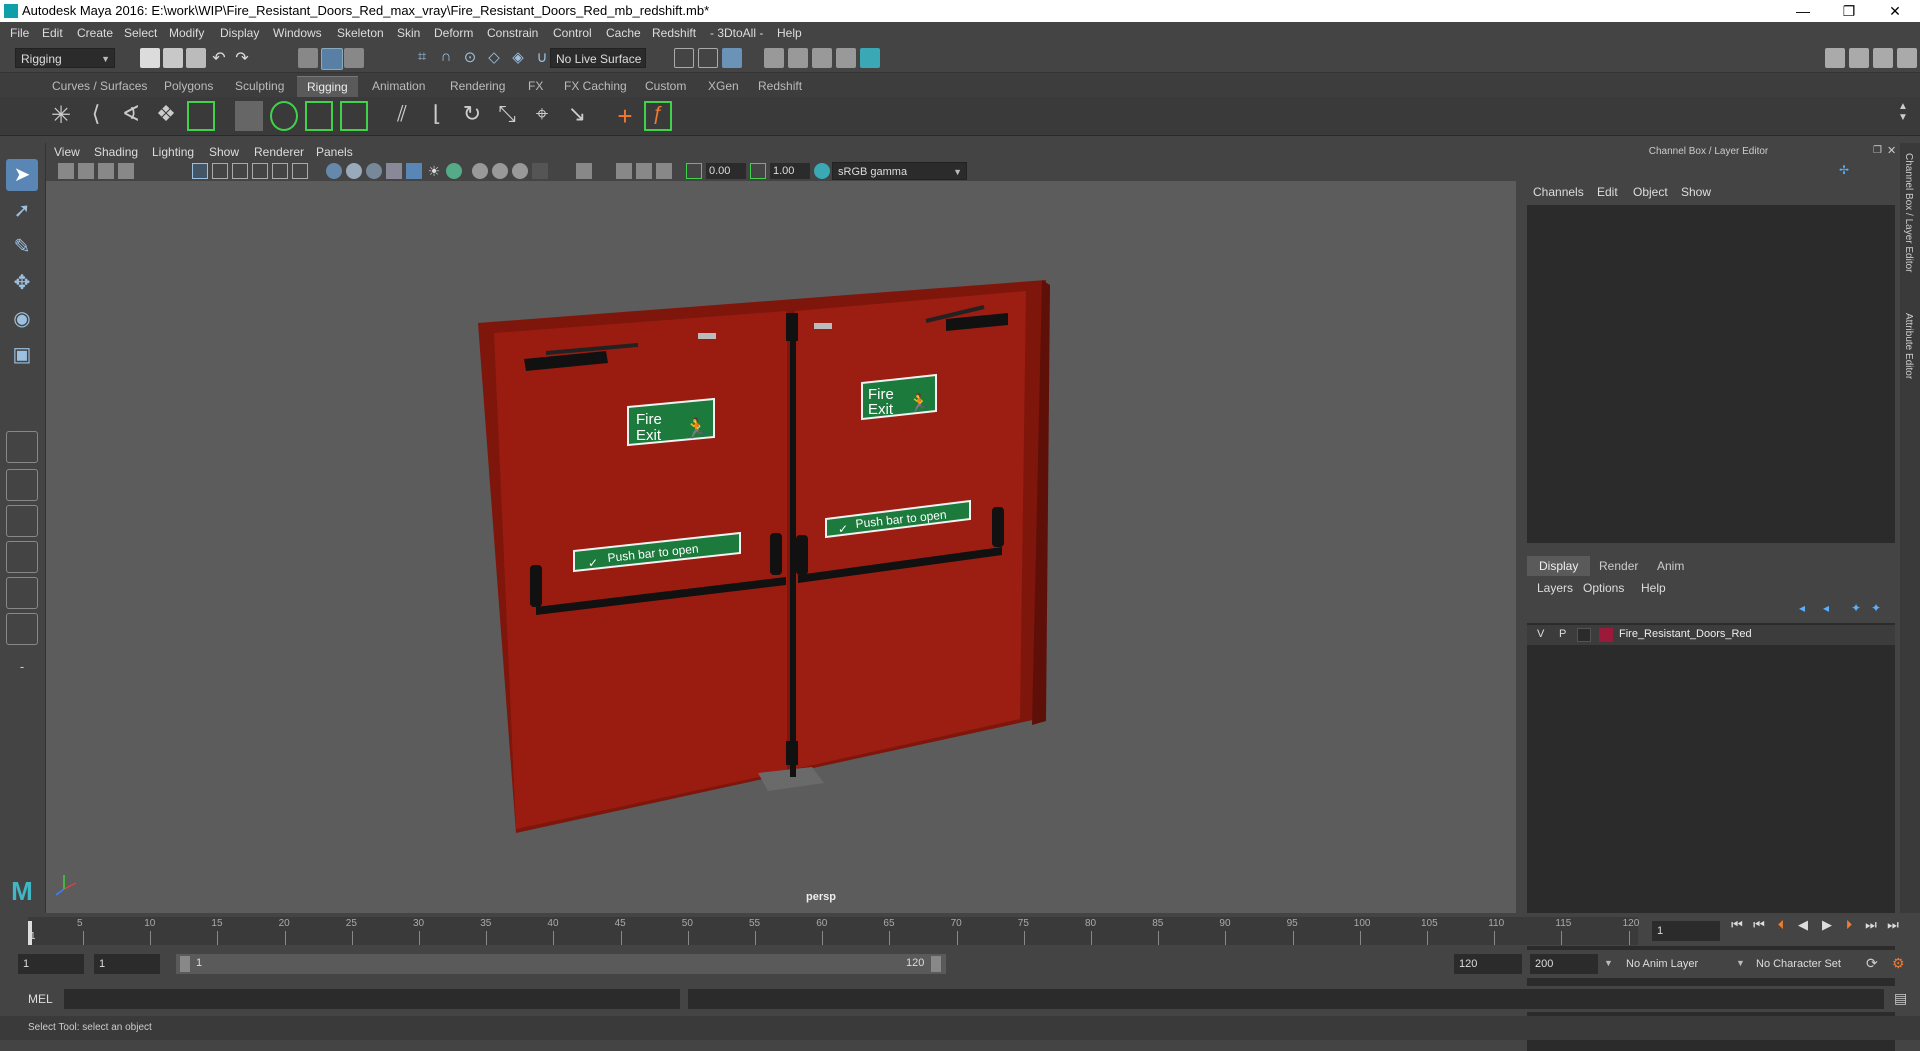  I want to click on shelf-tab-fx-caching: FX Caching, so click(595, 86).